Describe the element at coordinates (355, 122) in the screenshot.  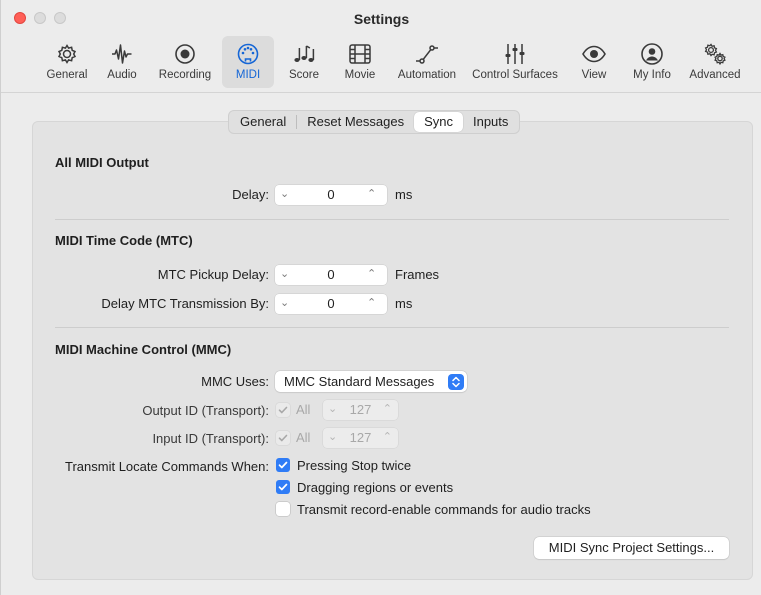
I see `tab-reset-messages: Reset Messages` at that location.